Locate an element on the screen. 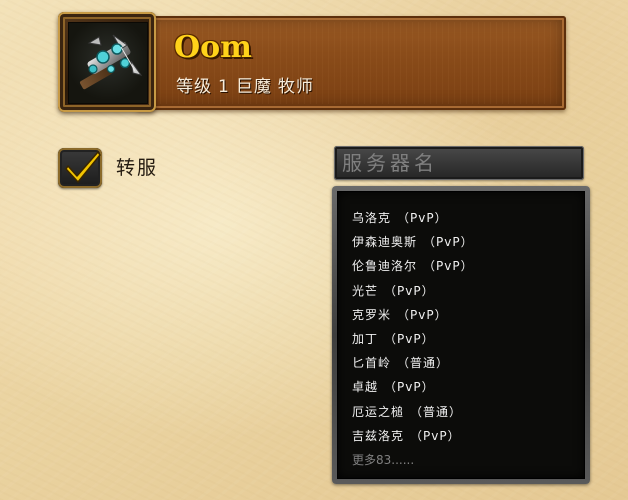 This screenshot has height=500, width=628. server-list-item: 匕首岭 （普通） is located at coordinates (465, 363).